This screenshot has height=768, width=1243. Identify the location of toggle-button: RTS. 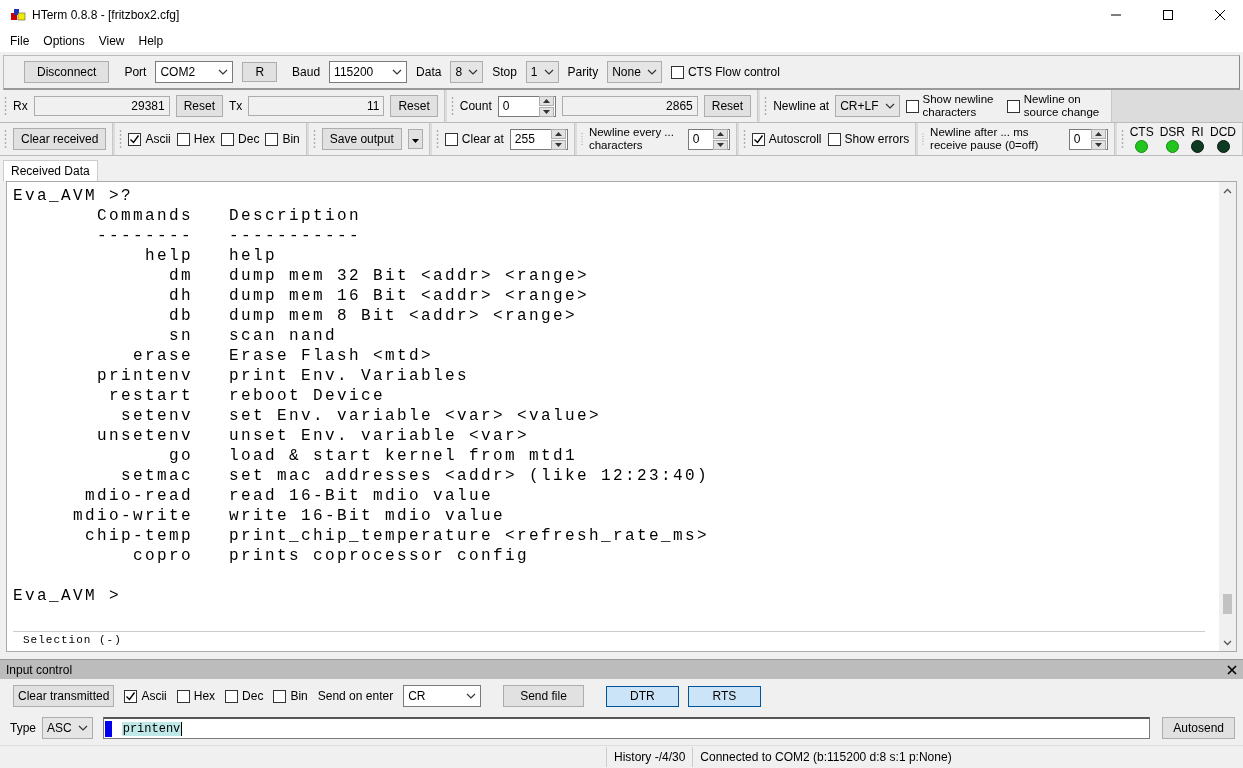
(724, 696).